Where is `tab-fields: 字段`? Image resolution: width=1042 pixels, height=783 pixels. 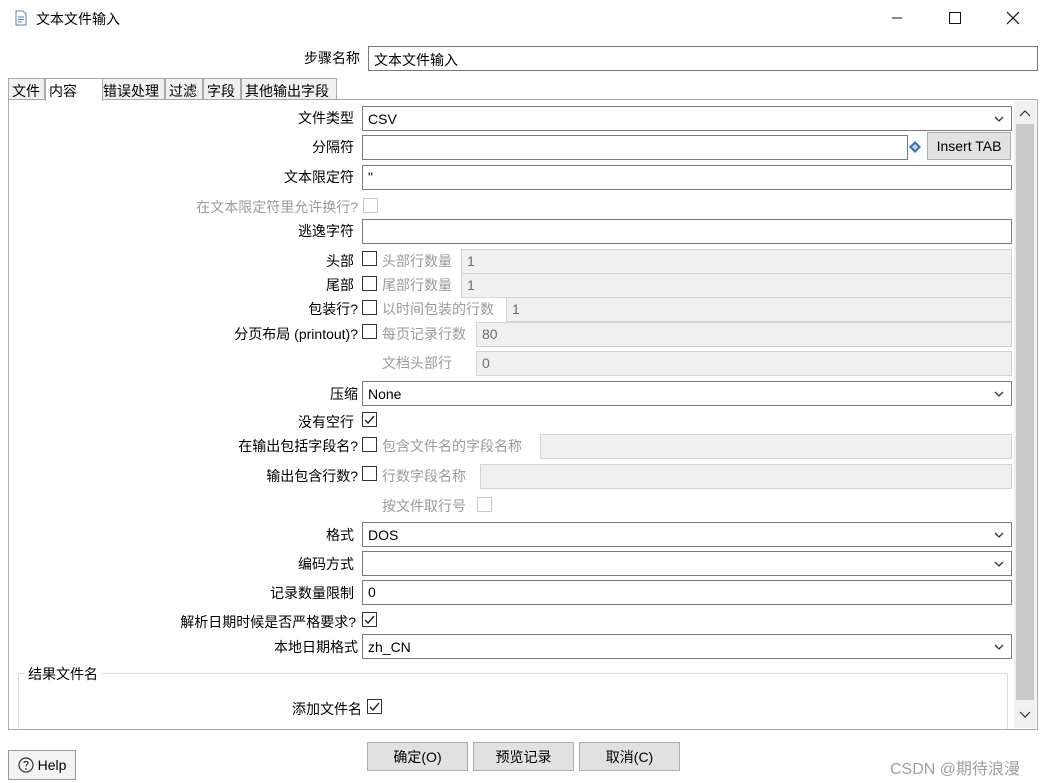 tab-fields: 字段 is located at coordinates (222, 89).